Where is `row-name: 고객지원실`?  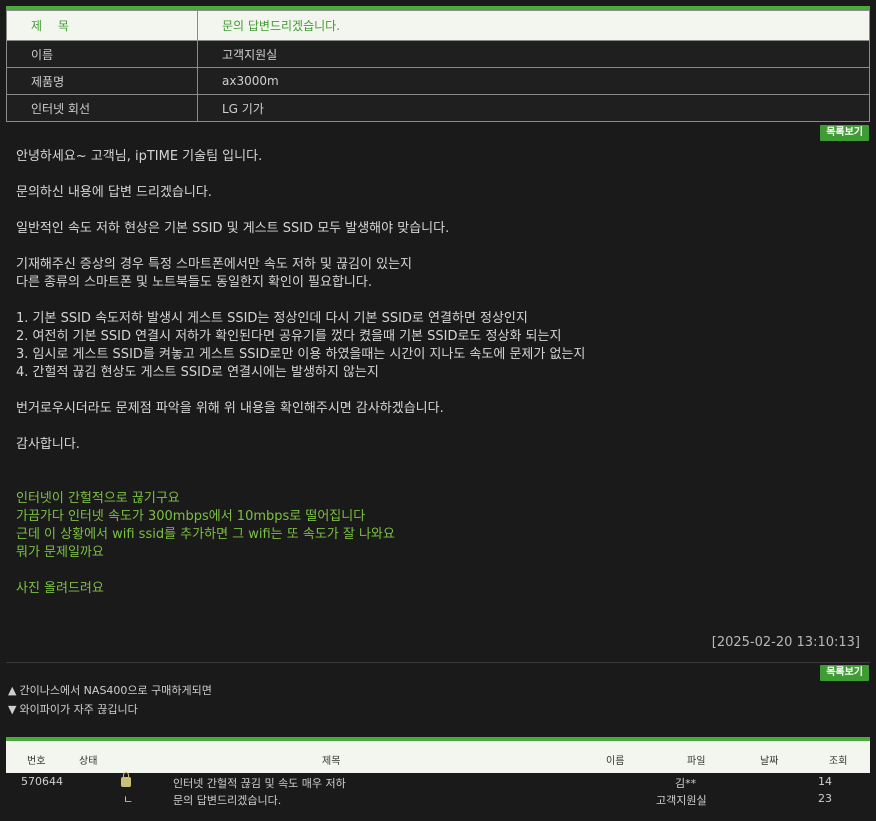 row-name: 고객지원실 is located at coordinates (681, 800).